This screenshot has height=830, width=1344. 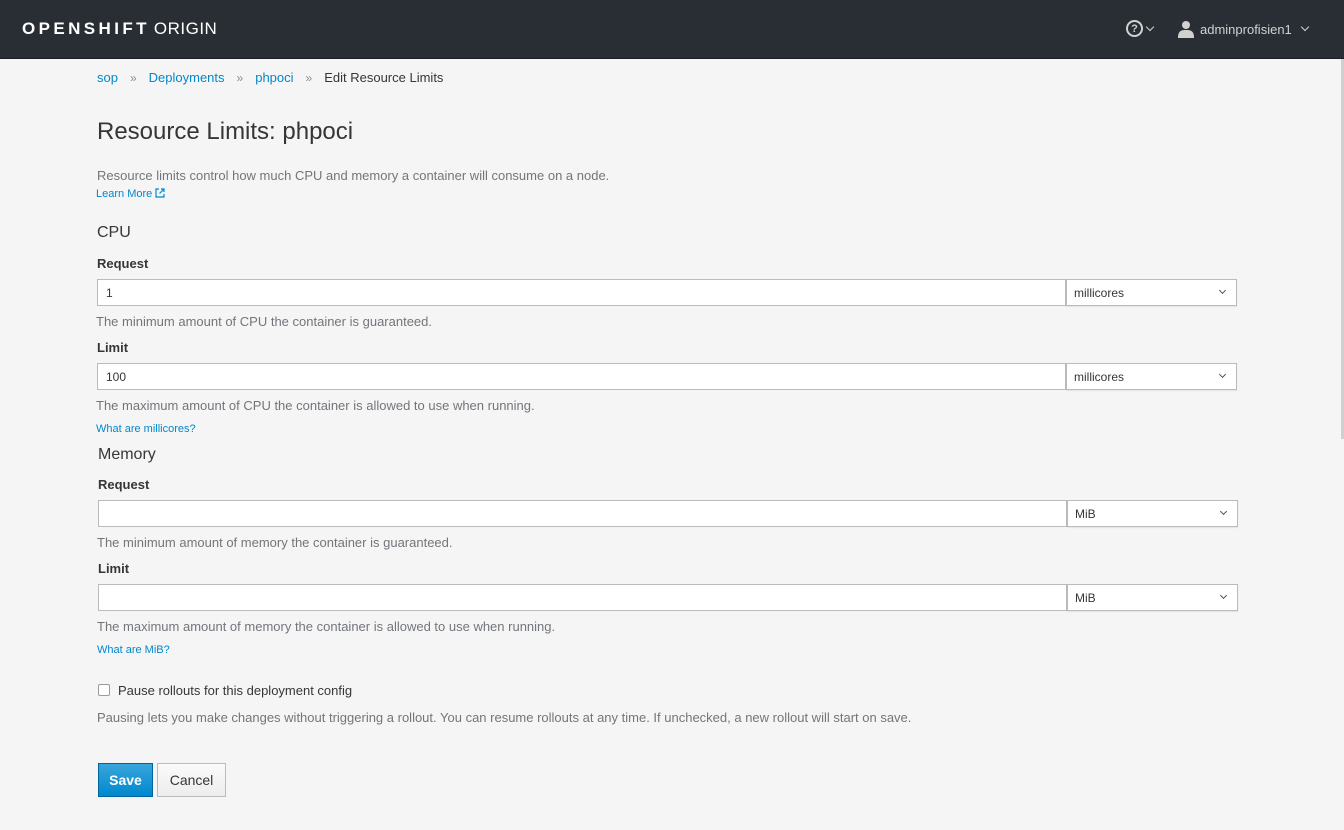 What do you see at coordinates (124, 484) in the screenshot?
I see `memory-request-label: Request` at bounding box center [124, 484].